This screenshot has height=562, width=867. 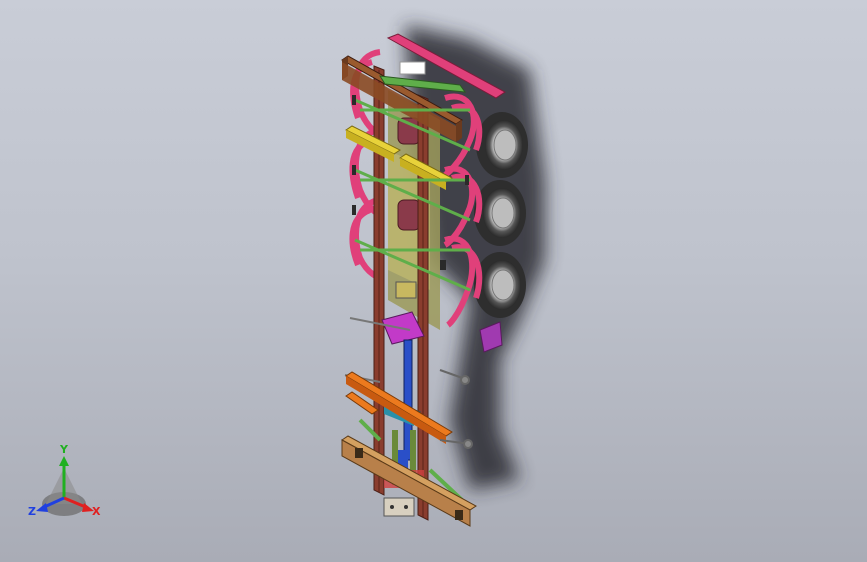 I want to click on right-tire-set, so click(x=501, y=215).